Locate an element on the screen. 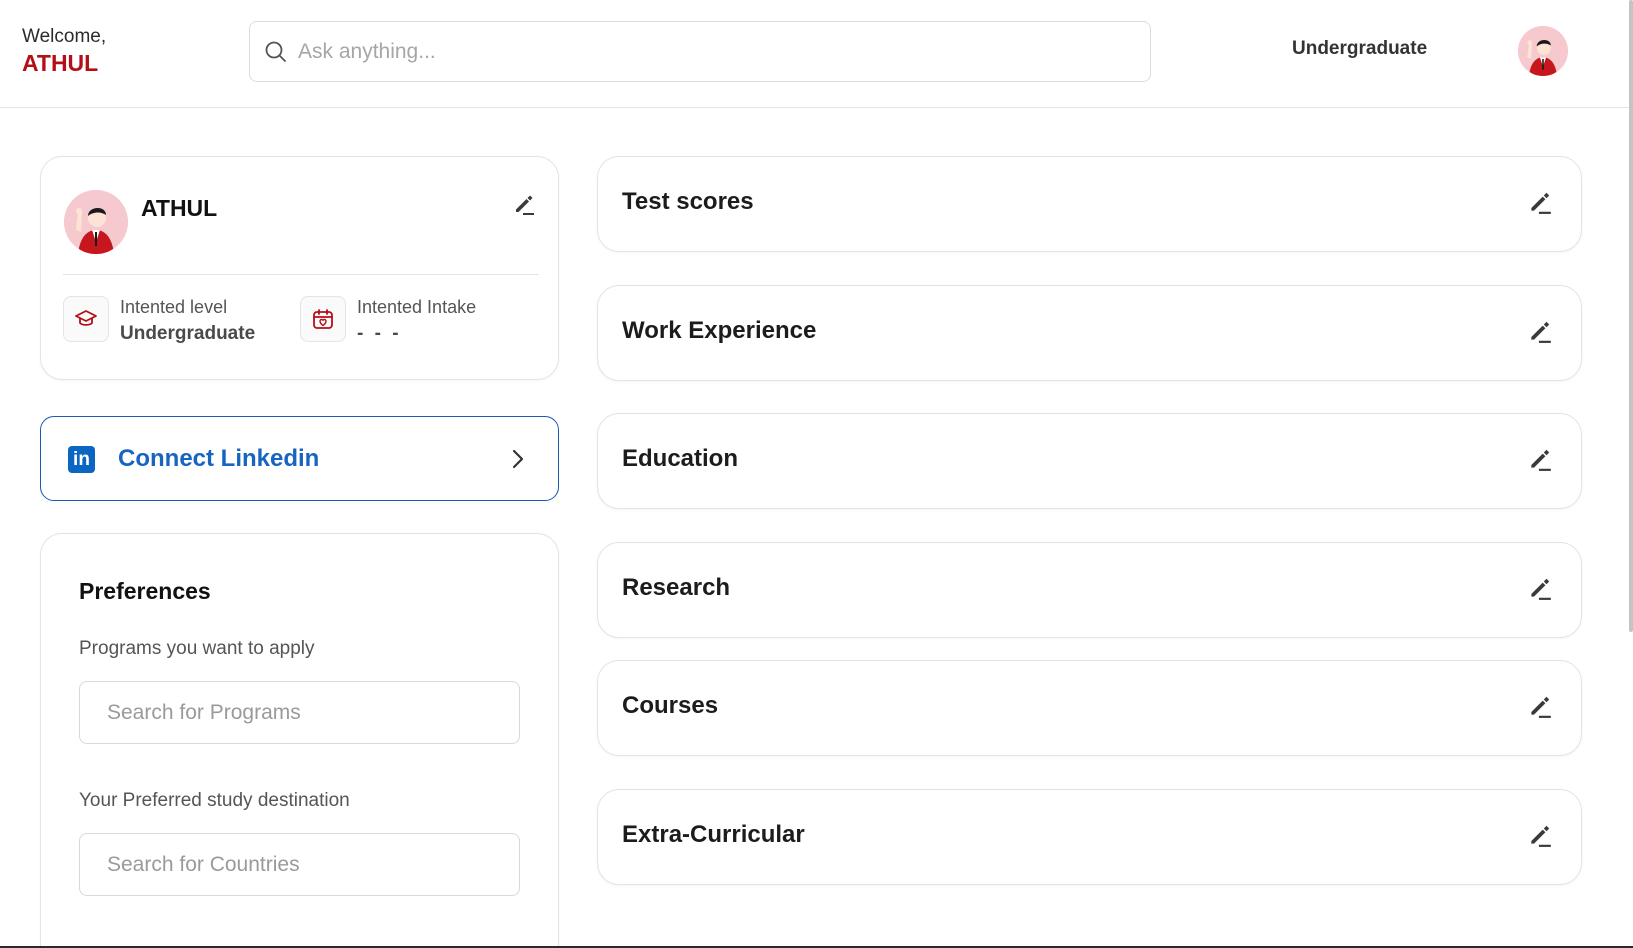 The width and height of the screenshot is (1633, 948). section-title: Test scores is located at coordinates (688, 201).